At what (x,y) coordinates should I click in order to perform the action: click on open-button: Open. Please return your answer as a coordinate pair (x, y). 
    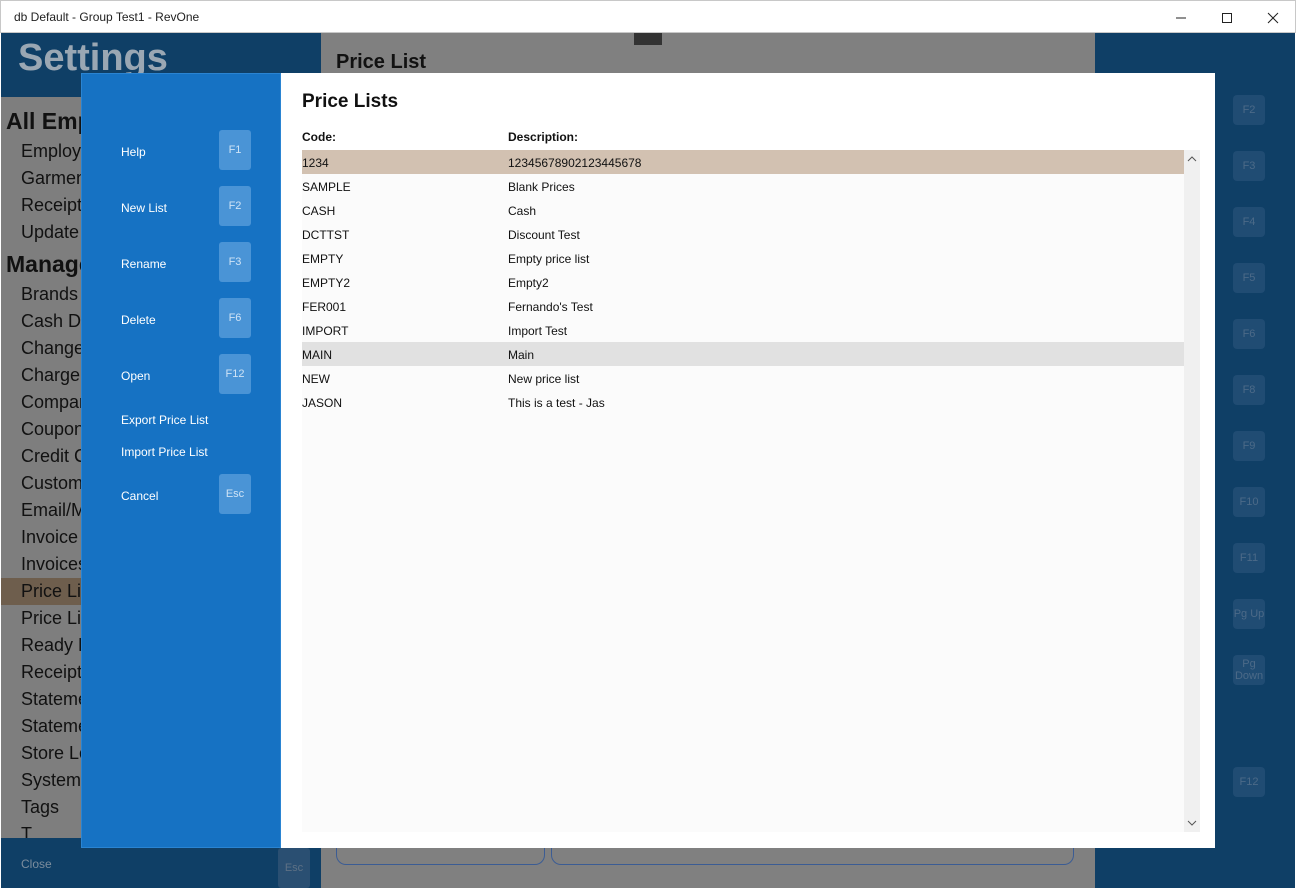
    Looking at the image, I should click on (135, 376).